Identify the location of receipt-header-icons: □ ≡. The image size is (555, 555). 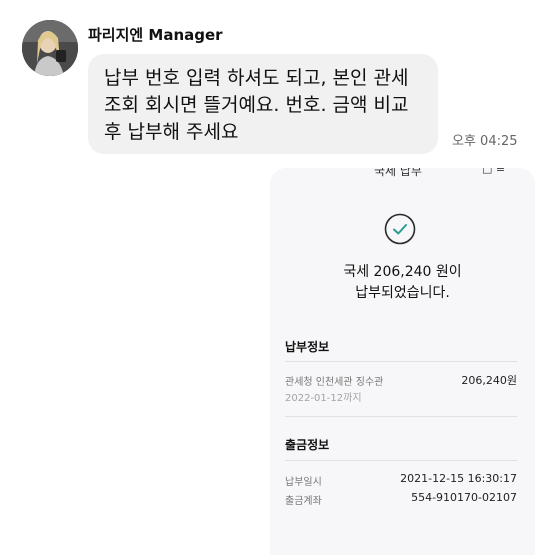
(494, 171).